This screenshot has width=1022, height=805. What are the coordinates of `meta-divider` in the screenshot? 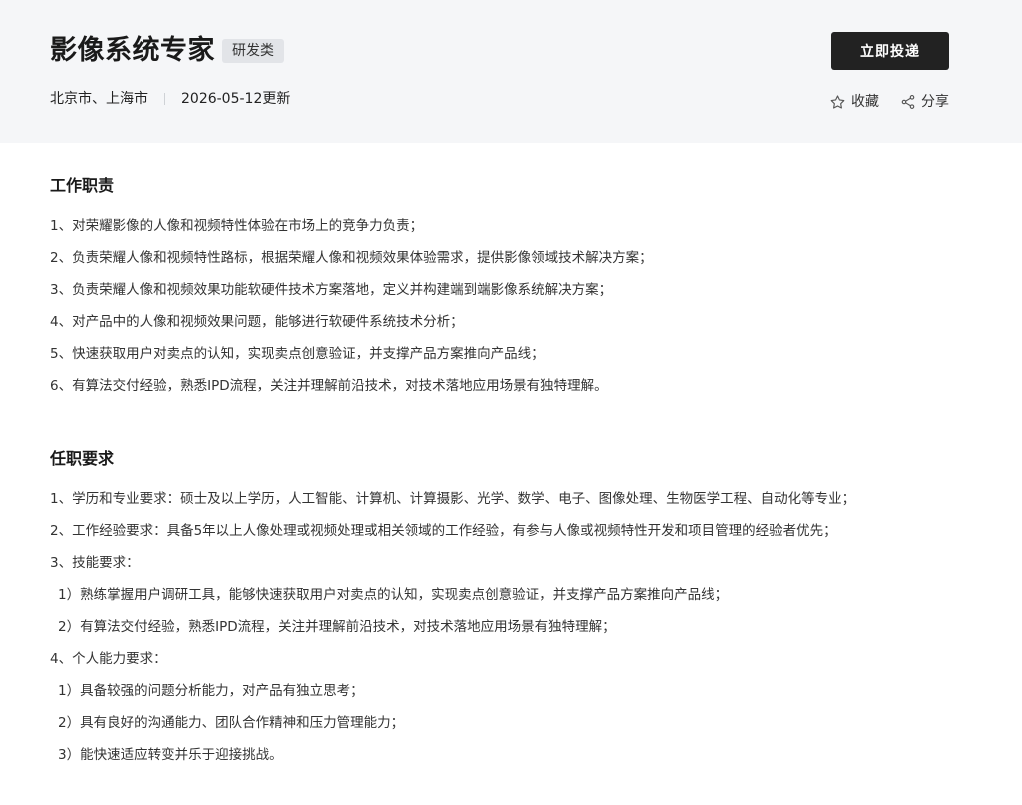 It's located at (164, 99).